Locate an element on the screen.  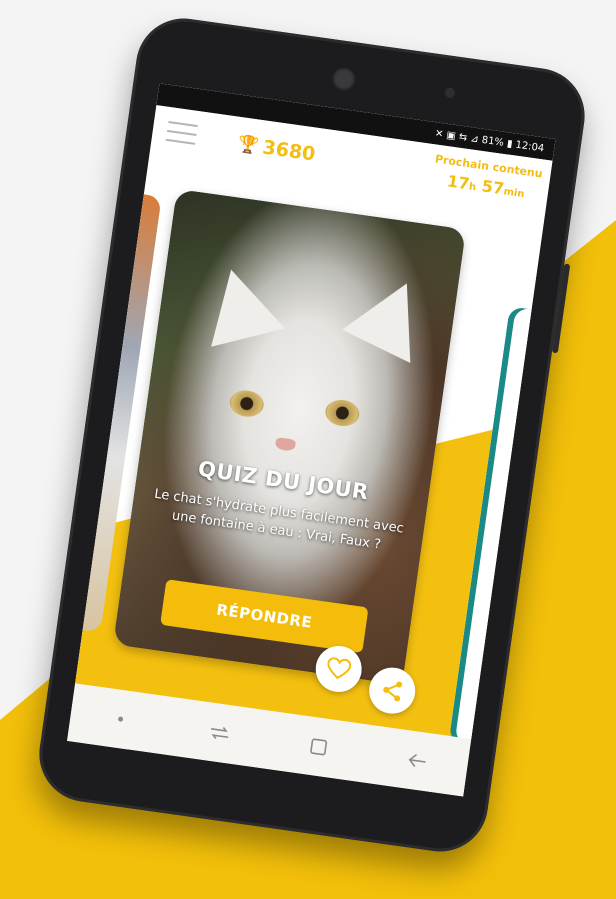
cat-ear-left is located at coordinates (239, 303).